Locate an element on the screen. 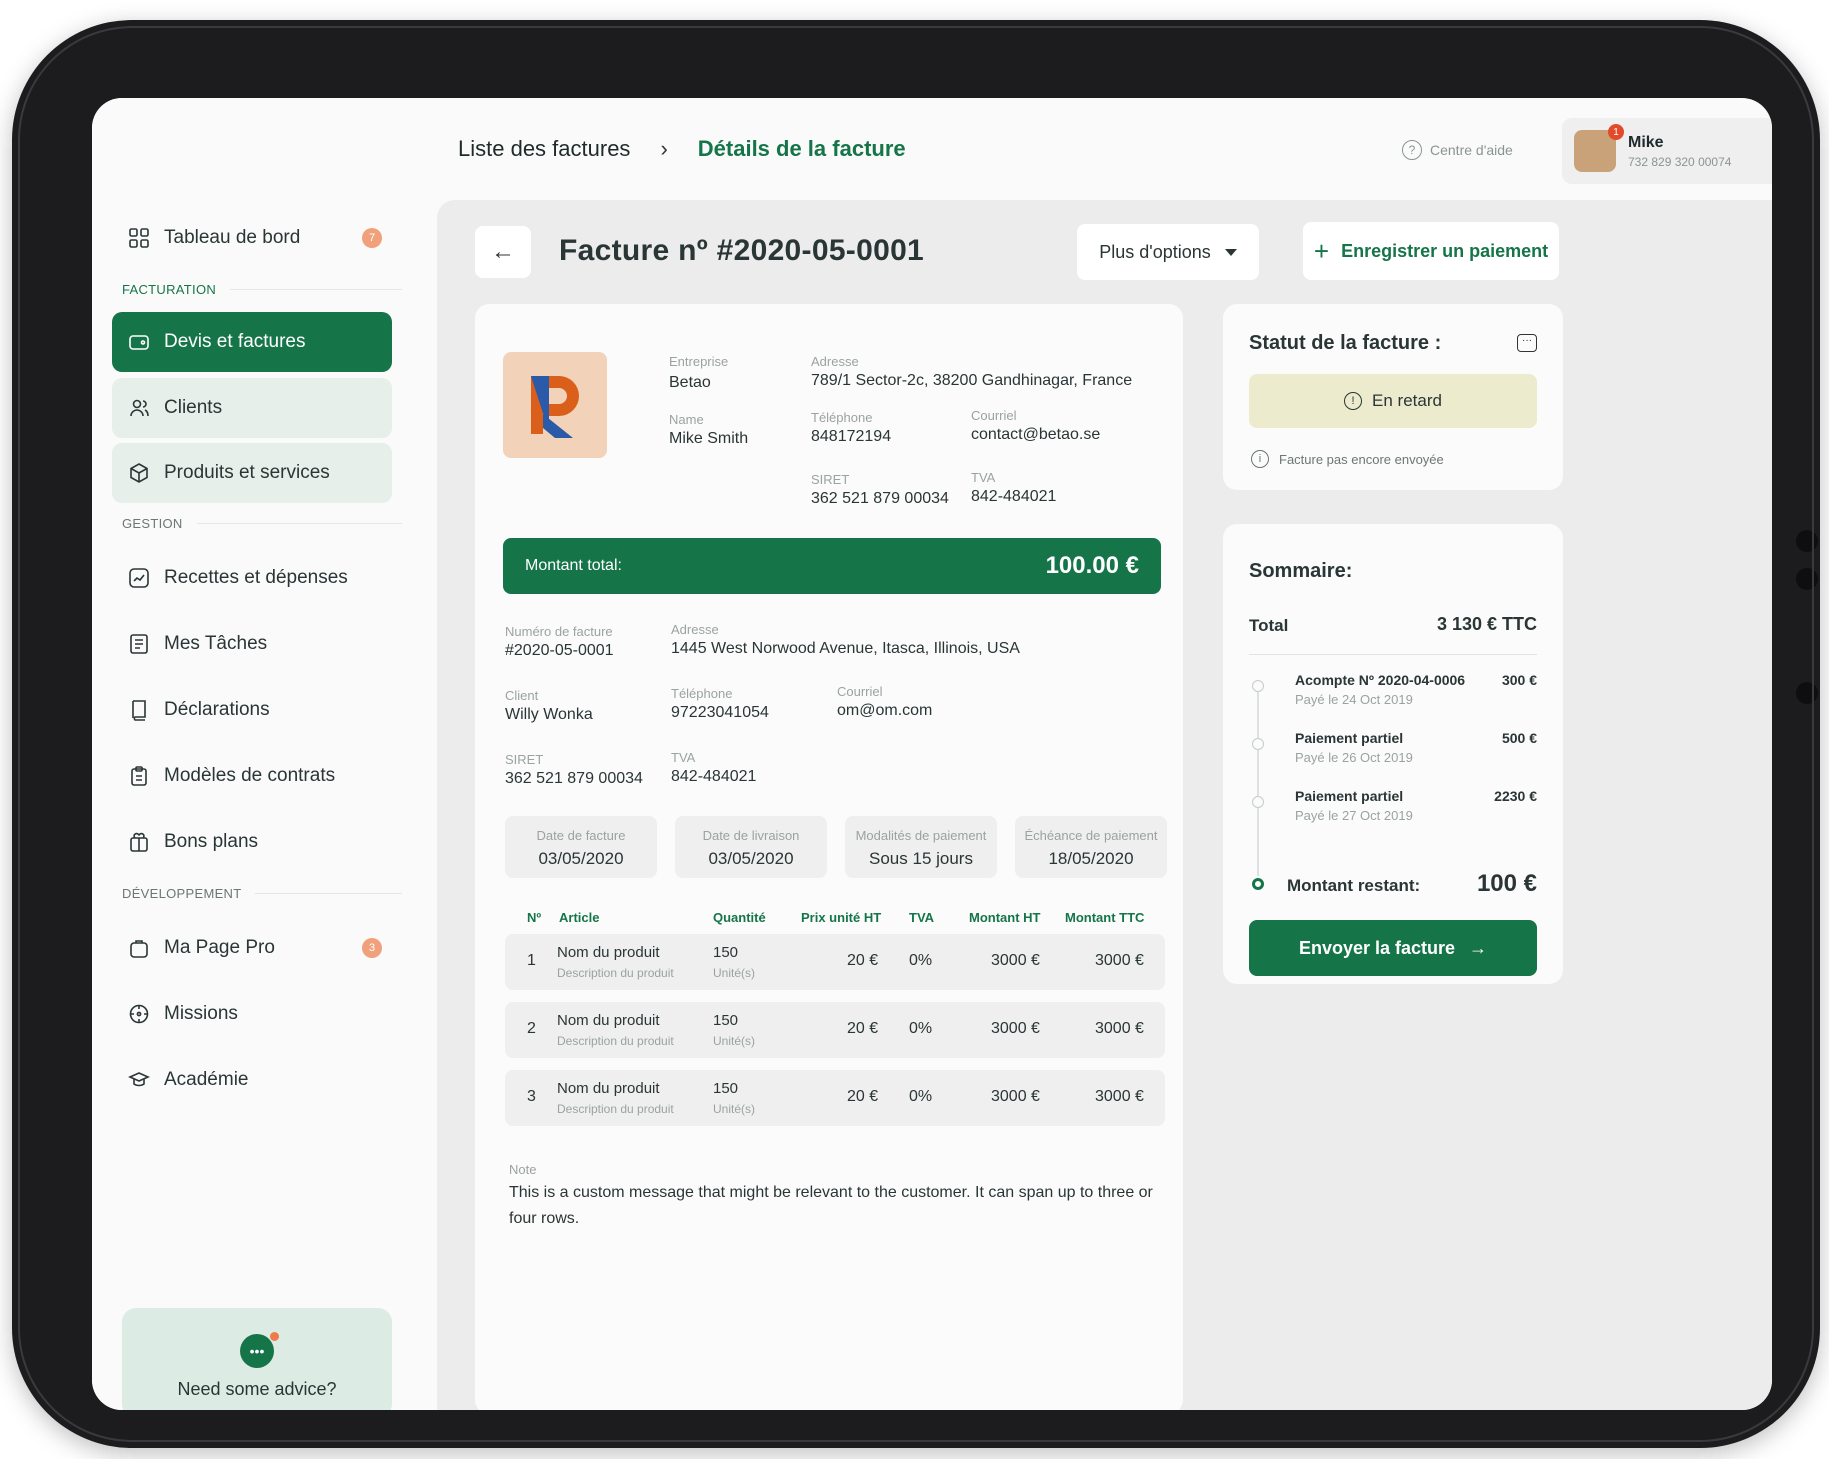 Image resolution: width=1829 pixels, height=1459 pixels. quantity: 150 is located at coordinates (726, 1020).